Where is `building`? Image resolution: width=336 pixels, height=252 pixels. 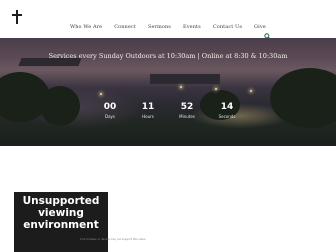
building is located at coordinates (185, 79).